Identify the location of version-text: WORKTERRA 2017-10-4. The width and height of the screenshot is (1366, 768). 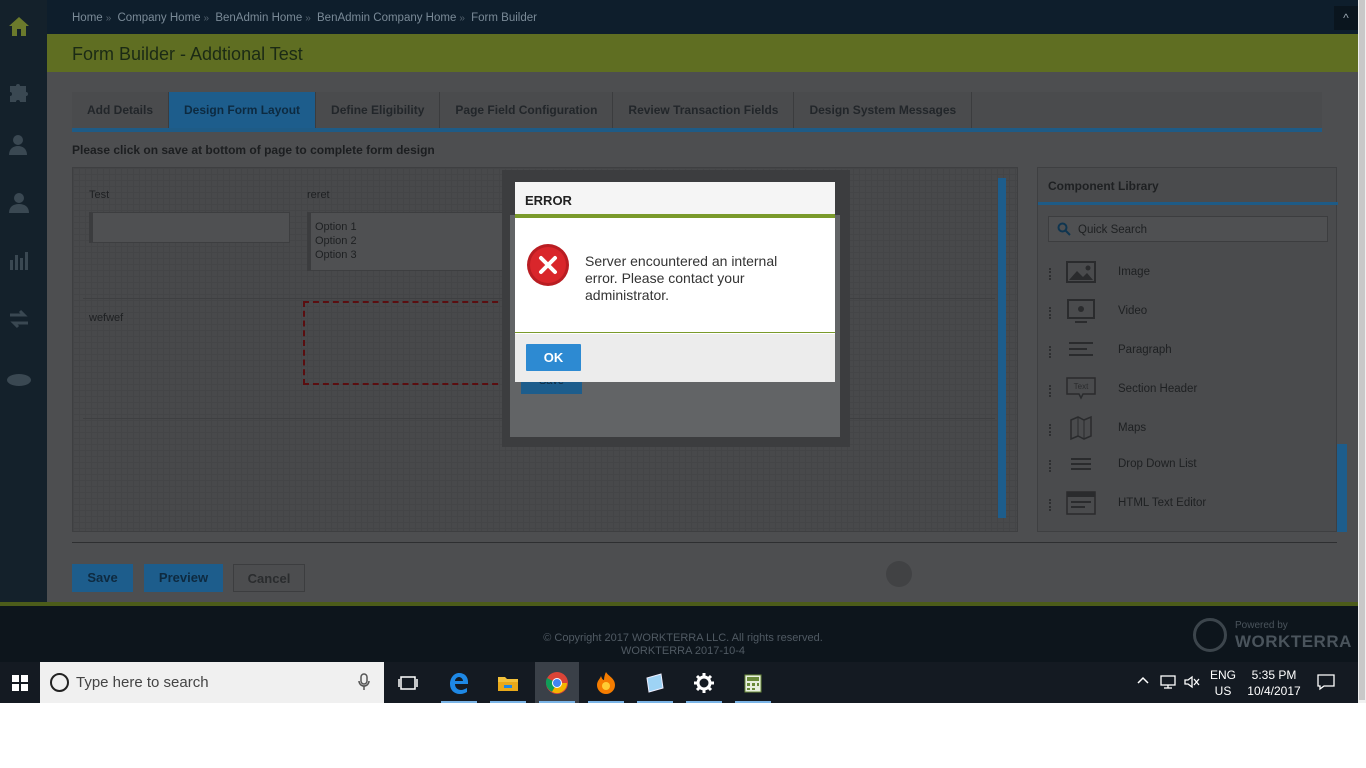
(683, 651).